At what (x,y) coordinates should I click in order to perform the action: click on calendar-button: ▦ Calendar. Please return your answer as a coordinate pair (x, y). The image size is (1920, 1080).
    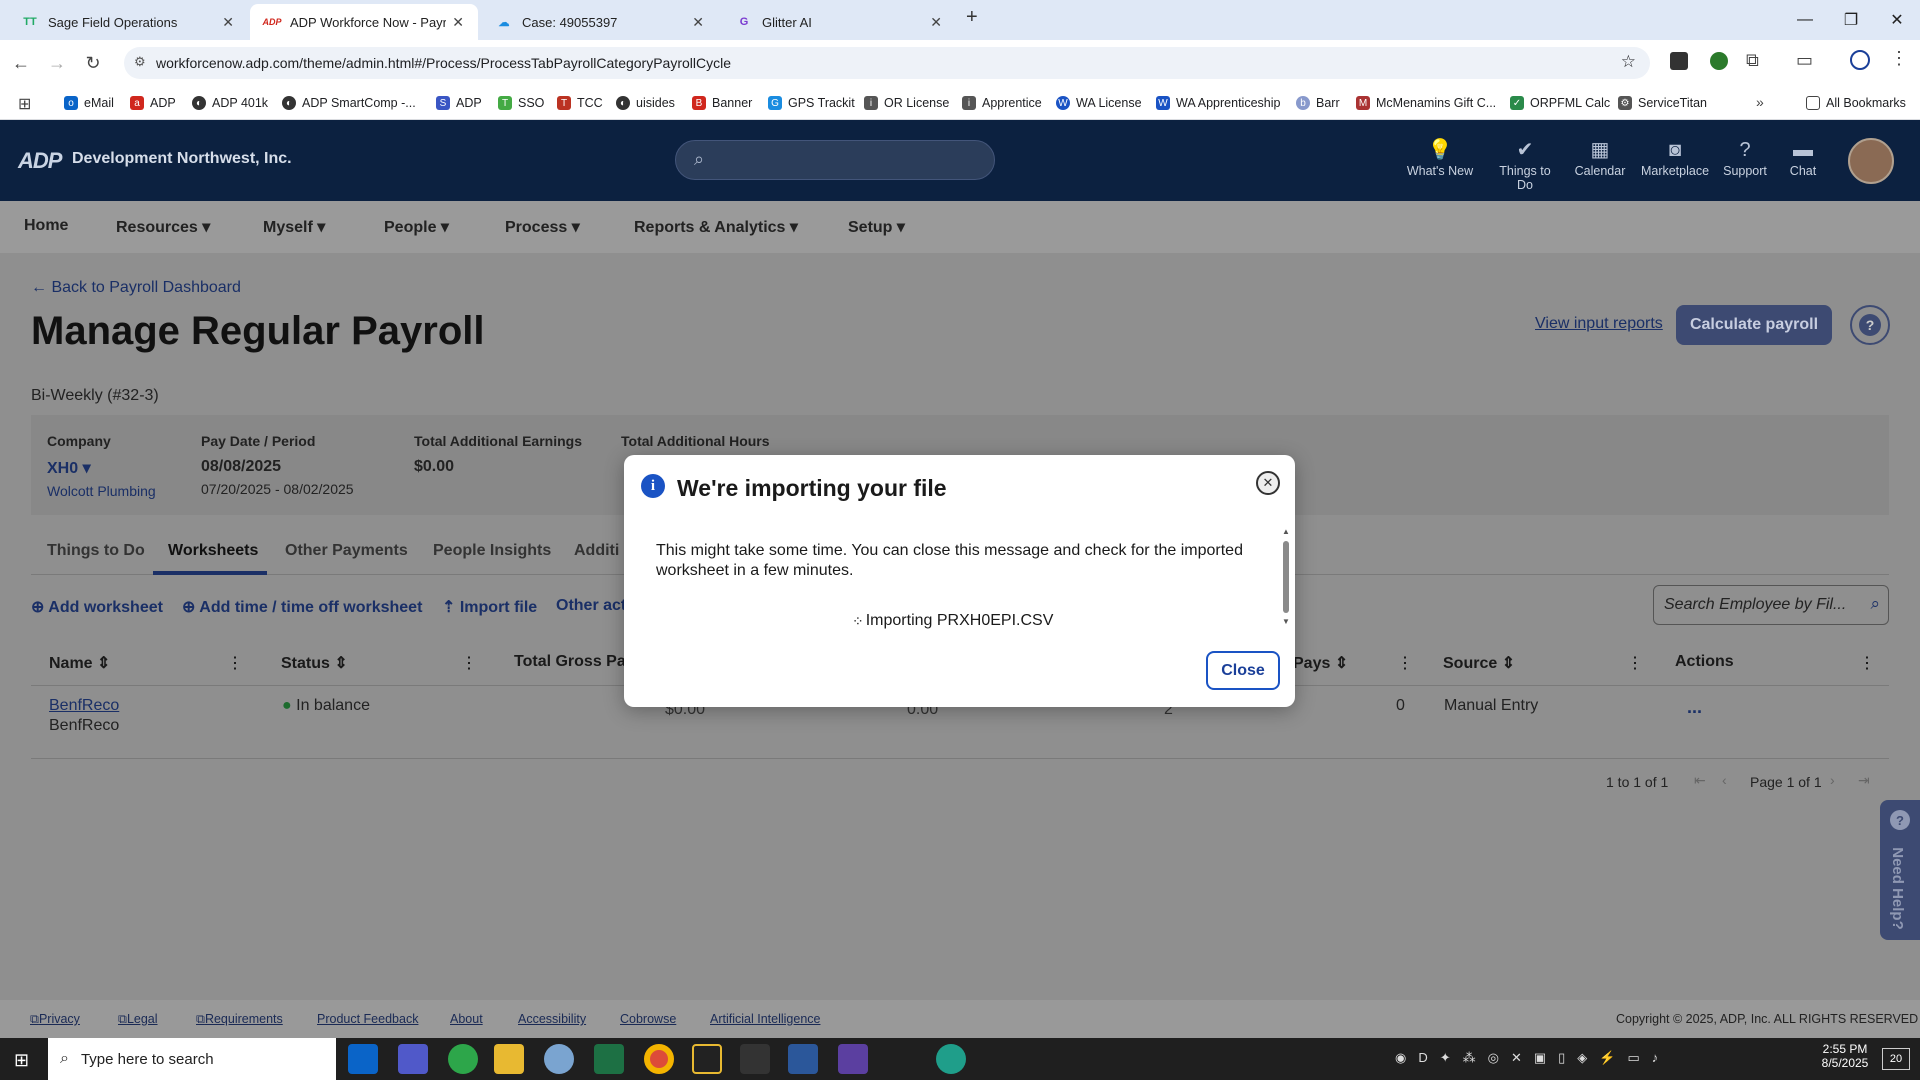
    Looking at the image, I should click on (1600, 157).